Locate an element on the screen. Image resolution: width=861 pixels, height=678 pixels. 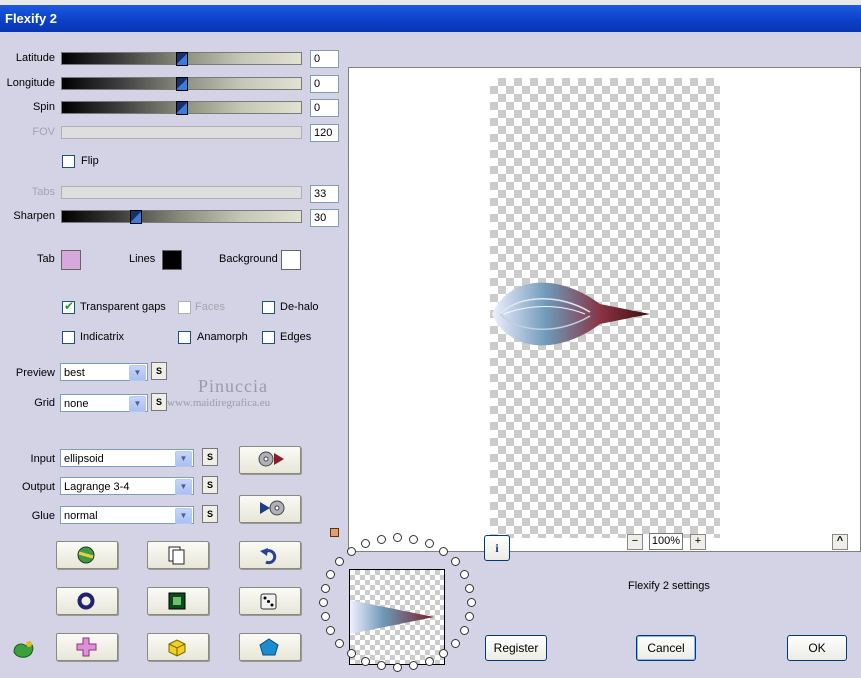
input-label: Input is located at coordinates (42, 459).